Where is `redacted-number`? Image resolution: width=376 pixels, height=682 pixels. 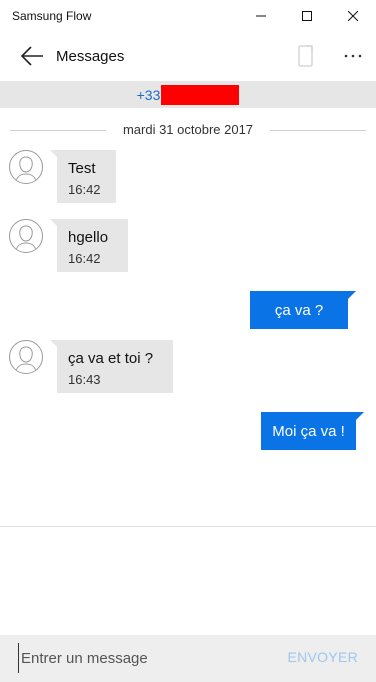
redacted-number is located at coordinates (200, 94).